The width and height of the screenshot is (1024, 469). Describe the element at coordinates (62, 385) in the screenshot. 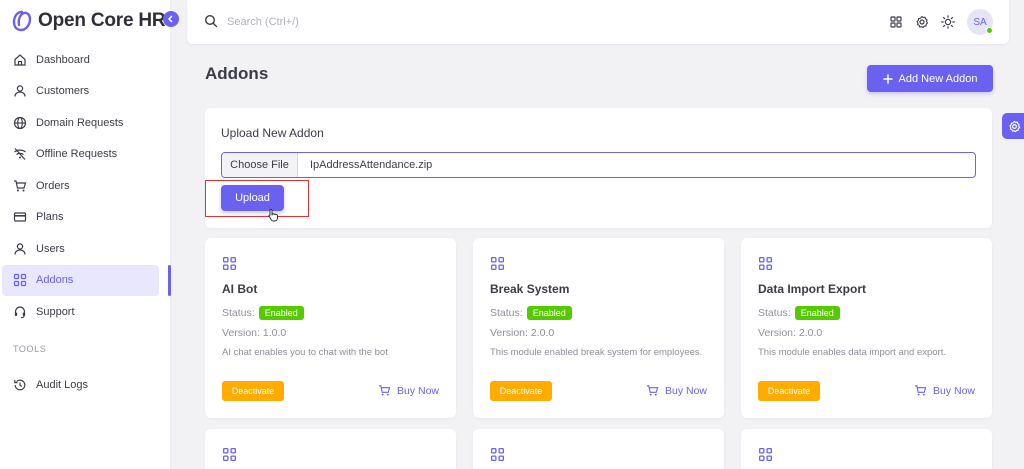

I see `sidebar-item-label: Audit Logs` at that location.